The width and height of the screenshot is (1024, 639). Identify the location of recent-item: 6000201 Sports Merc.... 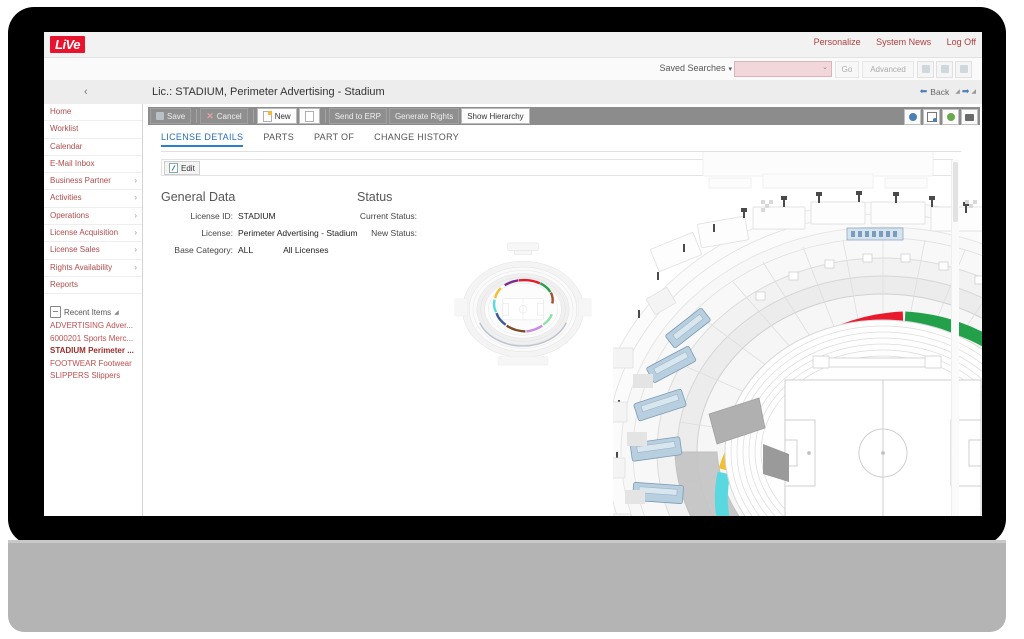
(96, 339).